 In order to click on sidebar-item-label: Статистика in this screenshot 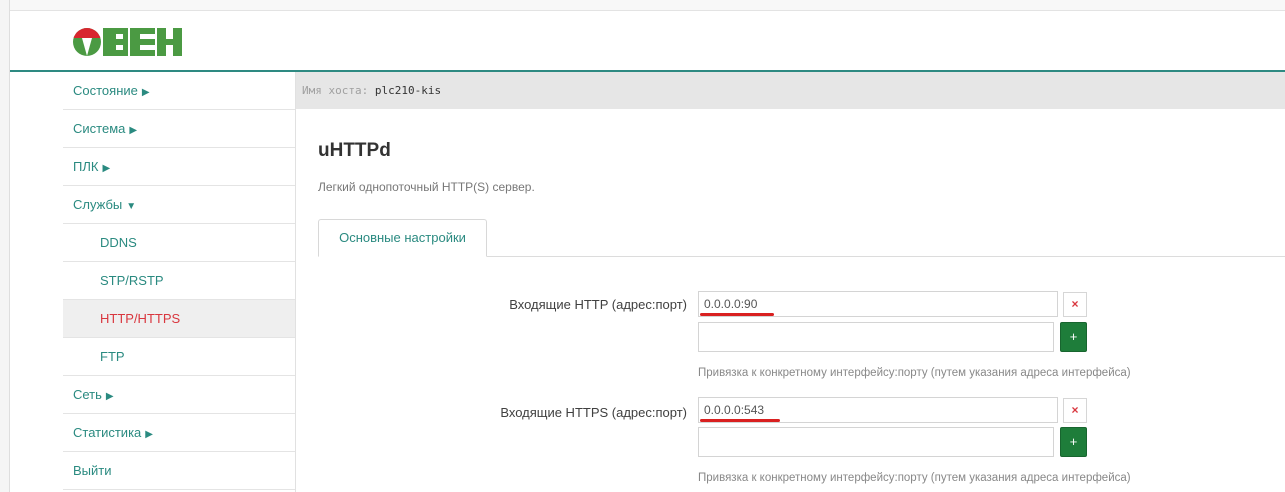, I will do `click(107, 432)`.